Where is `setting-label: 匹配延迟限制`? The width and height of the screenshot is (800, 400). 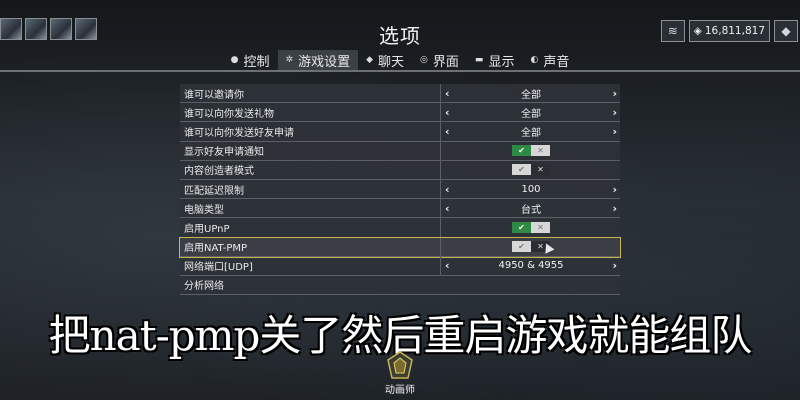 setting-label: 匹配延迟限制 is located at coordinates (214, 191).